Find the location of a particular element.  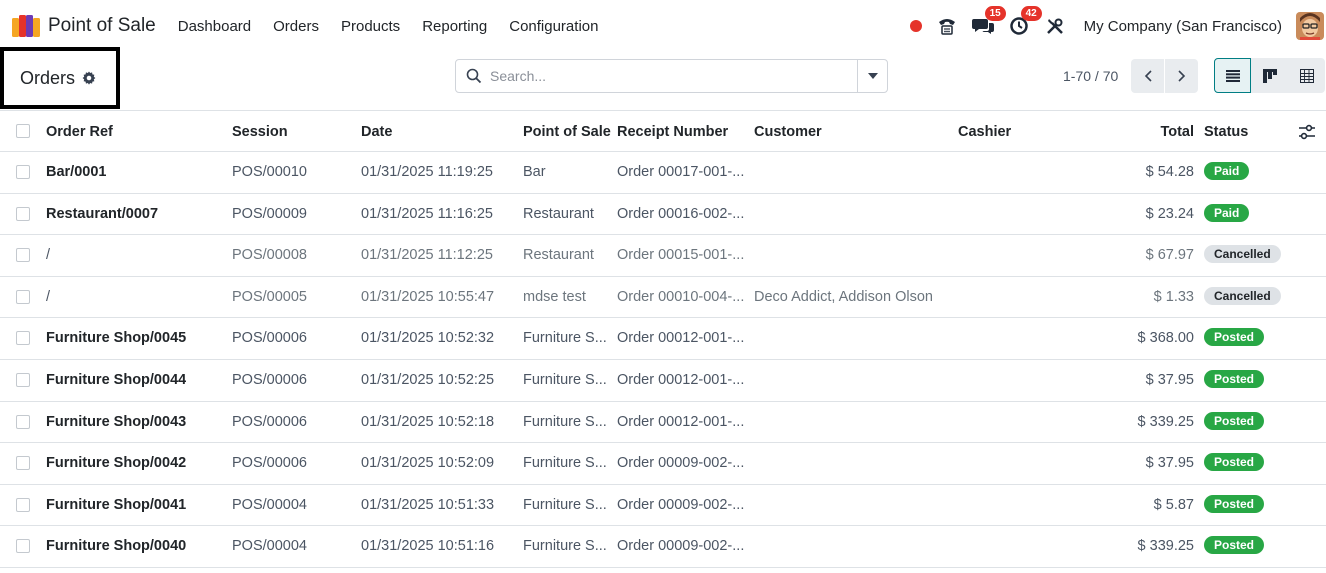

gear-icon is located at coordinates (89, 78).